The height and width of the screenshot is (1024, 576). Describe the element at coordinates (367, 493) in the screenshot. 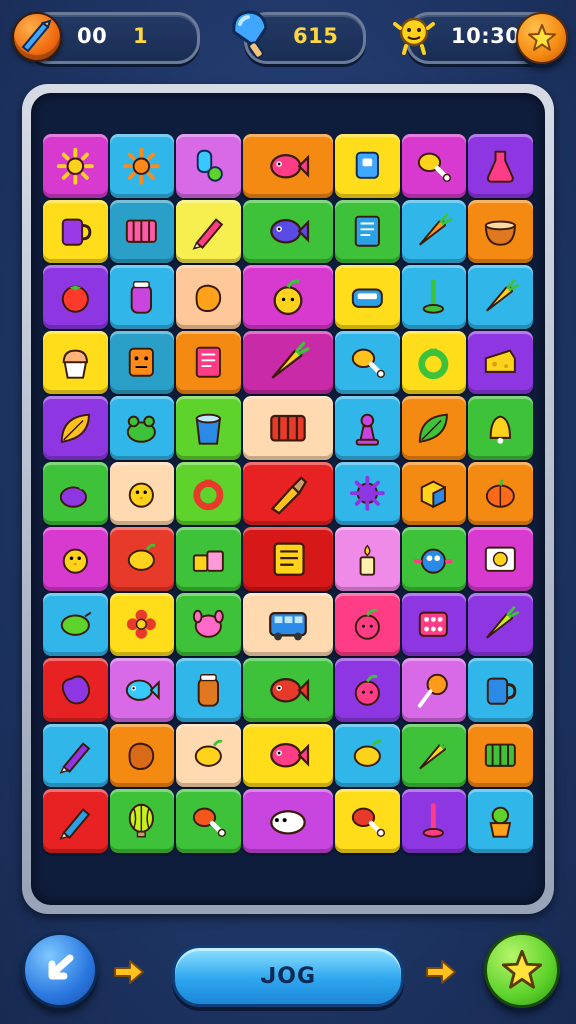

I see `tile-virus` at that location.